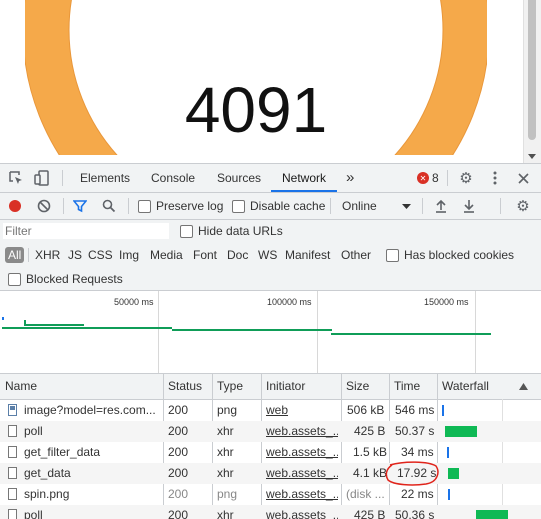  What do you see at coordinates (109, 206) in the screenshot?
I see `search-icon` at bounding box center [109, 206].